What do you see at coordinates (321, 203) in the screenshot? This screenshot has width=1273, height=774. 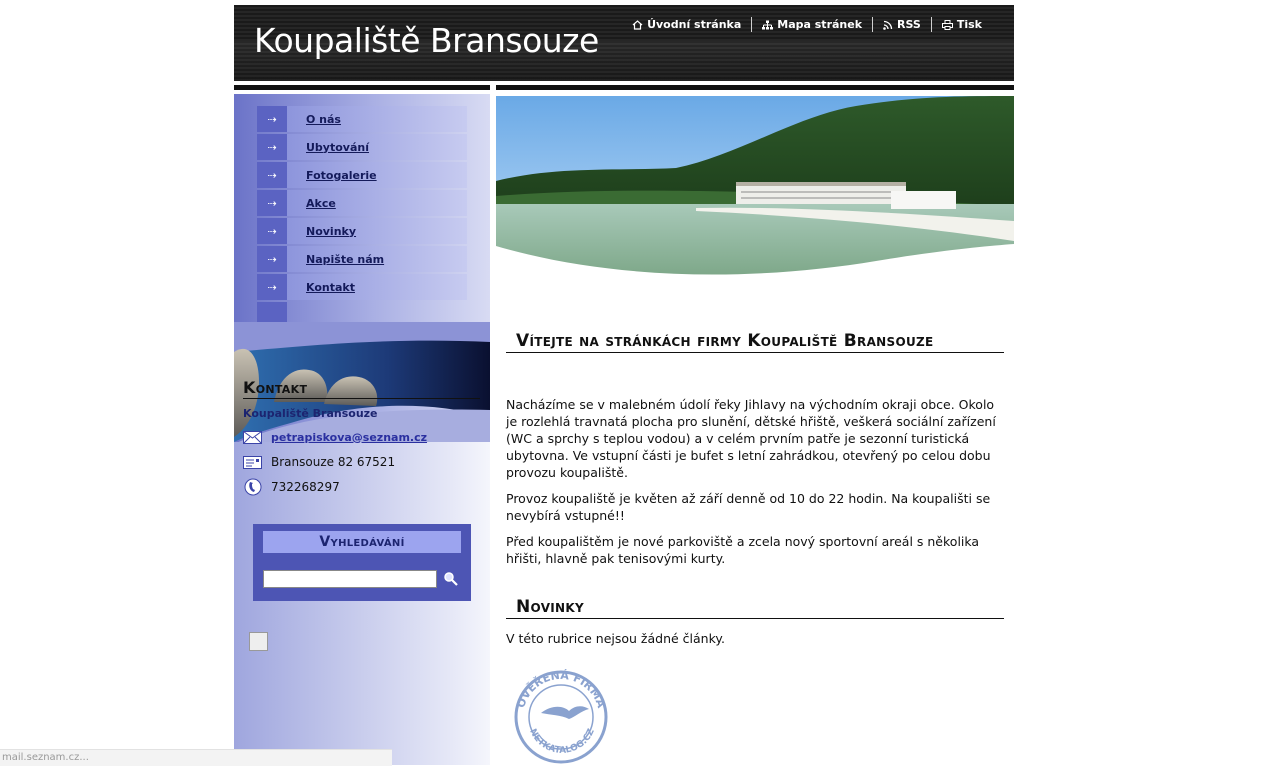 I see `menu-item-label: Akce` at bounding box center [321, 203].